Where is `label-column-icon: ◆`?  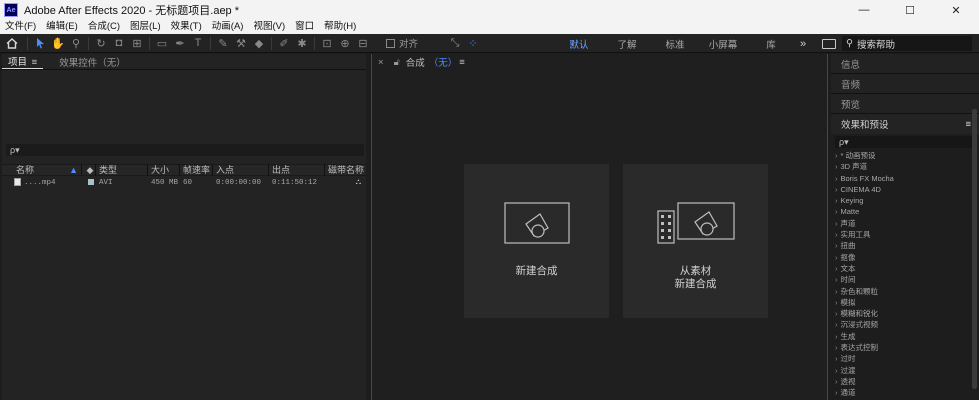
label-column-icon: ◆ is located at coordinates (89, 170).